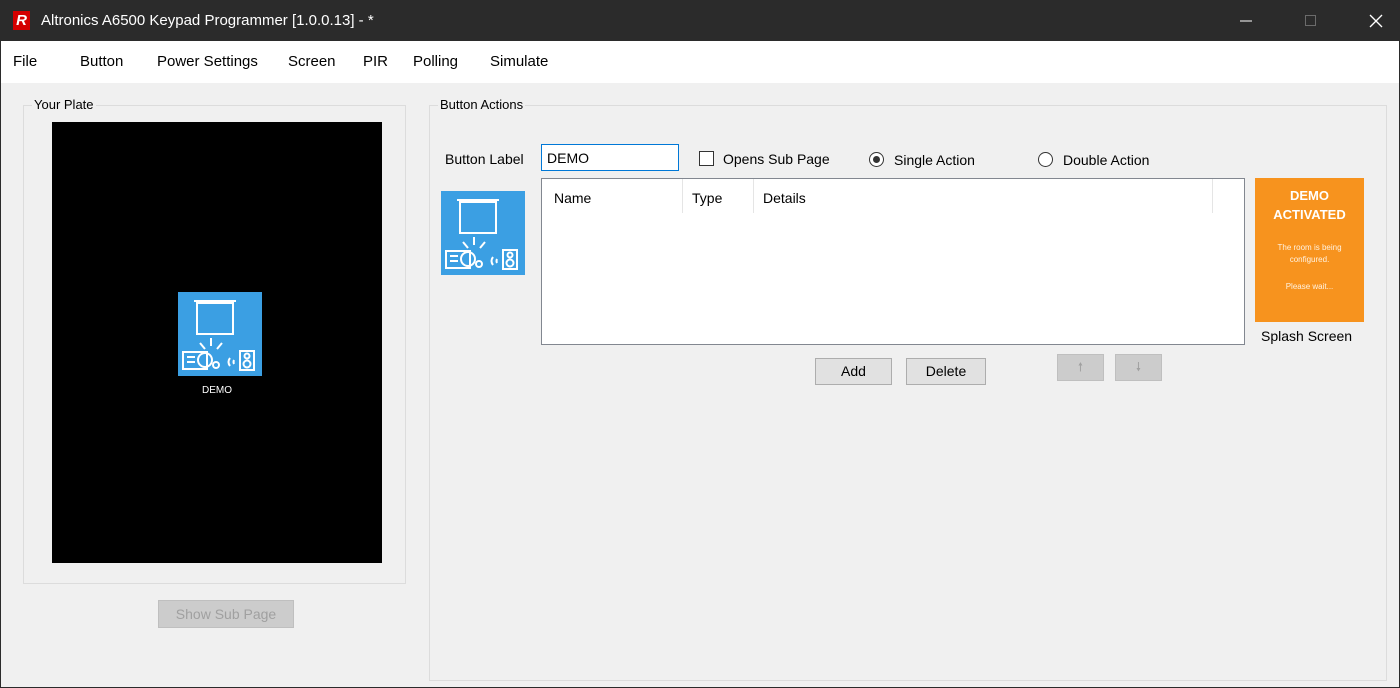  What do you see at coordinates (519, 61) in the screenshot?
I see `menu-simulate: Simulate` at bounding box center [519, 61].